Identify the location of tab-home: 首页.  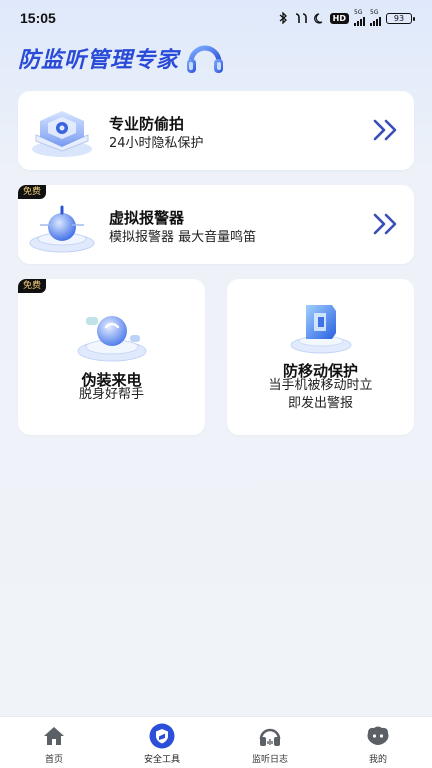
(54, 742).